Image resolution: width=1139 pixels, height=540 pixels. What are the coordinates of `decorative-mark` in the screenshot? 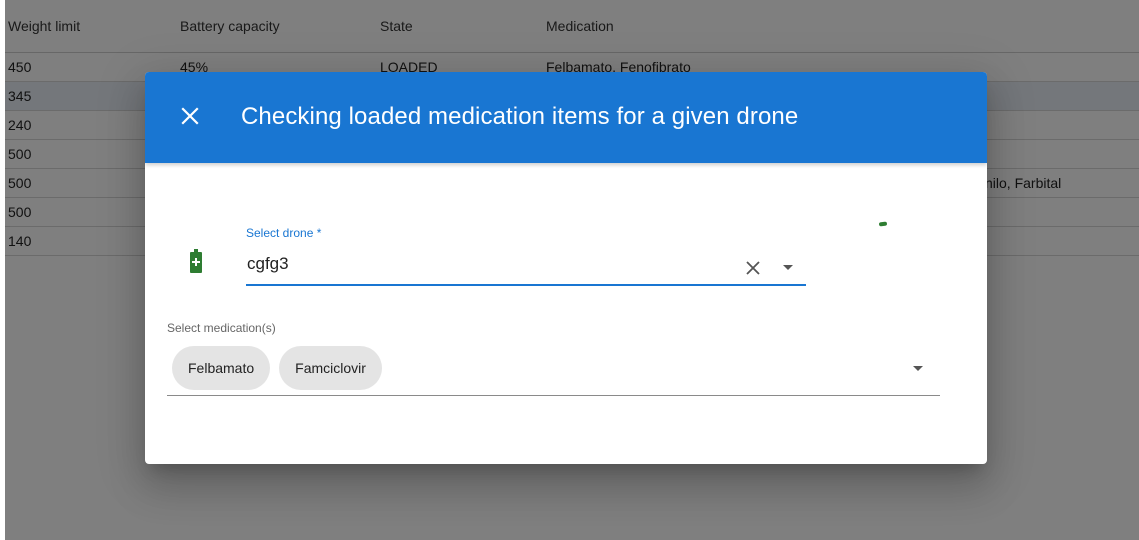 It's located at (883, 224).